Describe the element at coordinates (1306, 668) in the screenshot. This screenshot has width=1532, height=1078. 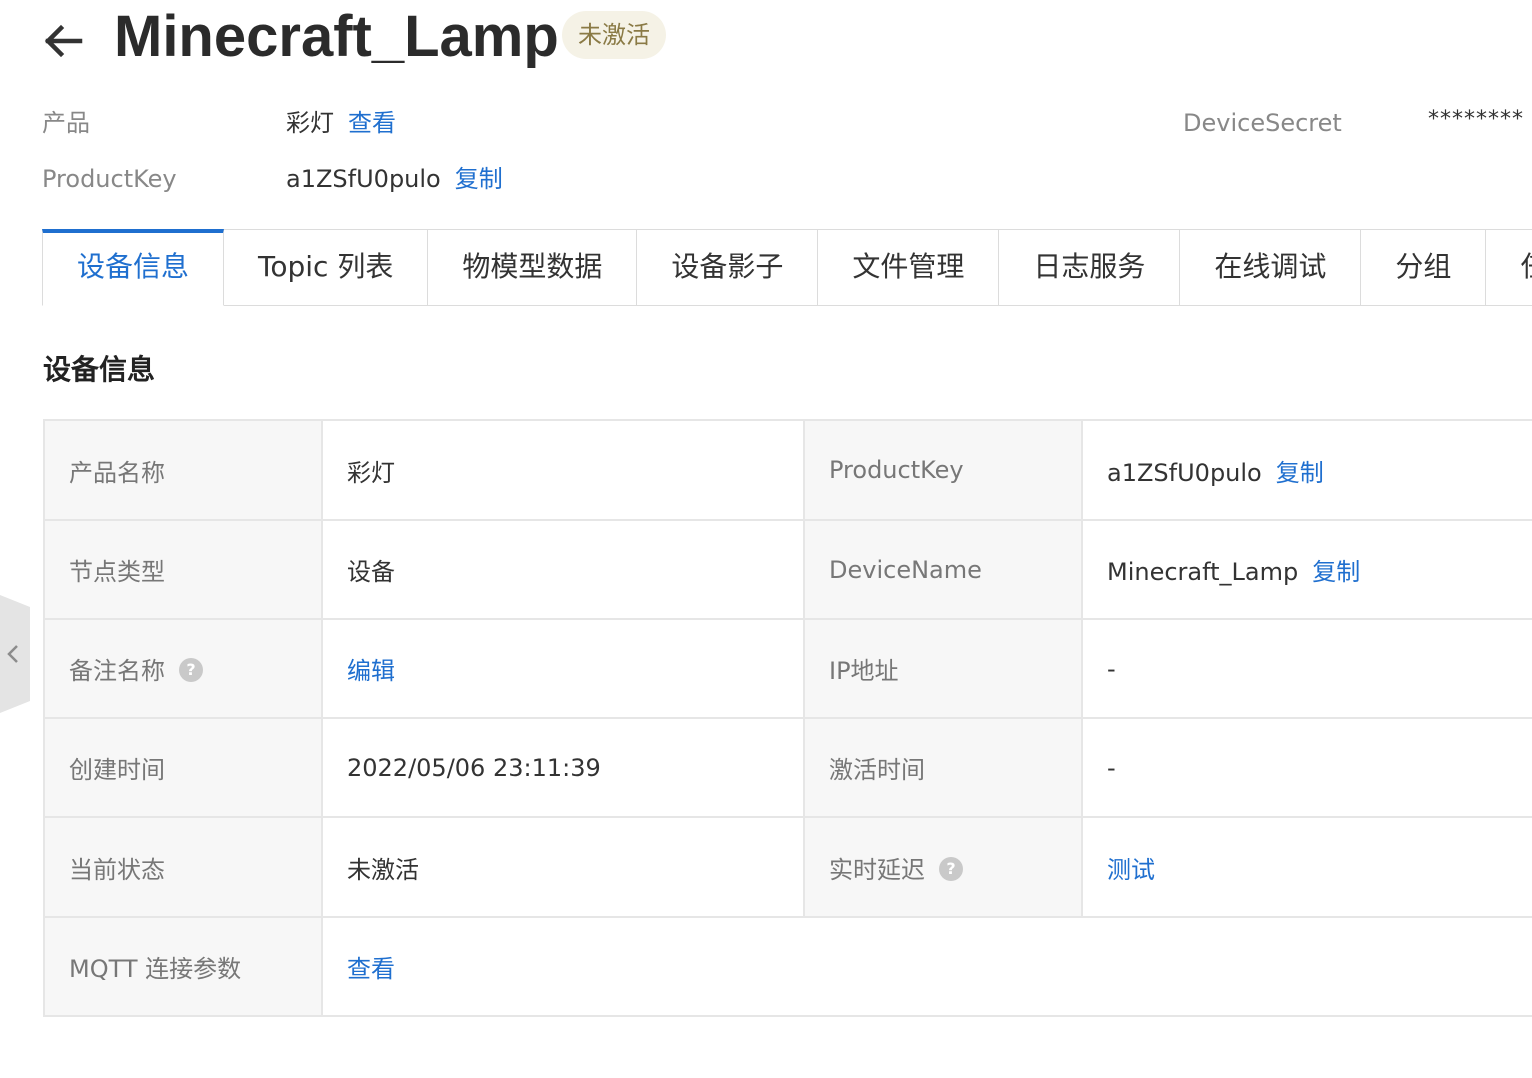
I see `ip-address-value: -` at that location.